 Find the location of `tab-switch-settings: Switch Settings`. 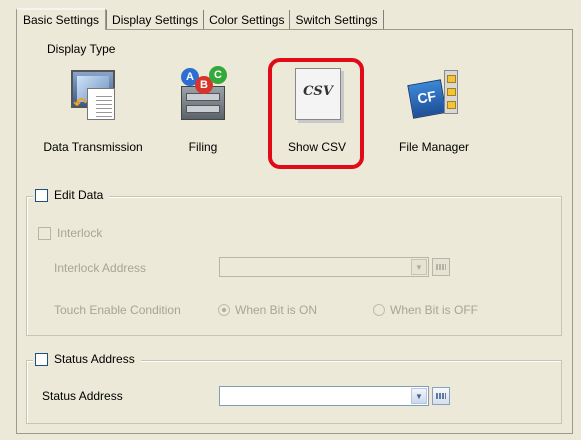

tab-switch-settings: Switch Settings is located at coordinates (335, 20).